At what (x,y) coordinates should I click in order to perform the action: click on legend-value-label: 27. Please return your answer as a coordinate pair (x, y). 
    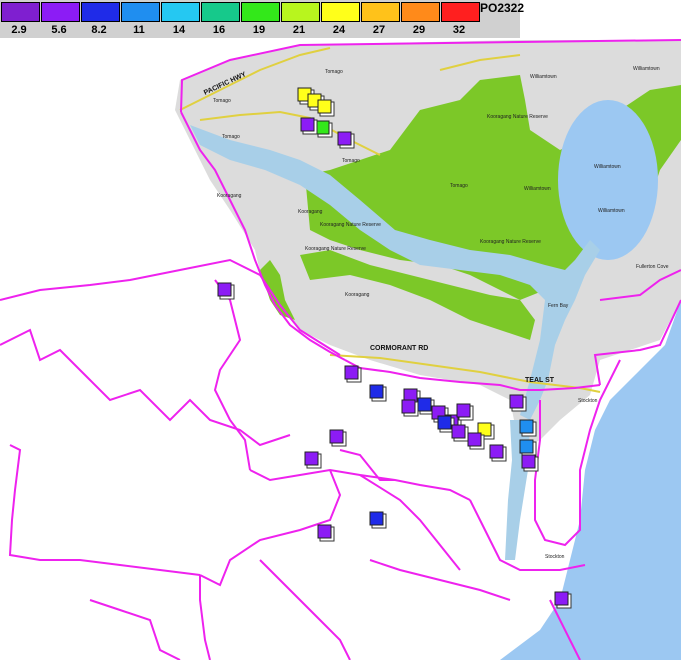
    Looking at the image, I should click on (379, 30).